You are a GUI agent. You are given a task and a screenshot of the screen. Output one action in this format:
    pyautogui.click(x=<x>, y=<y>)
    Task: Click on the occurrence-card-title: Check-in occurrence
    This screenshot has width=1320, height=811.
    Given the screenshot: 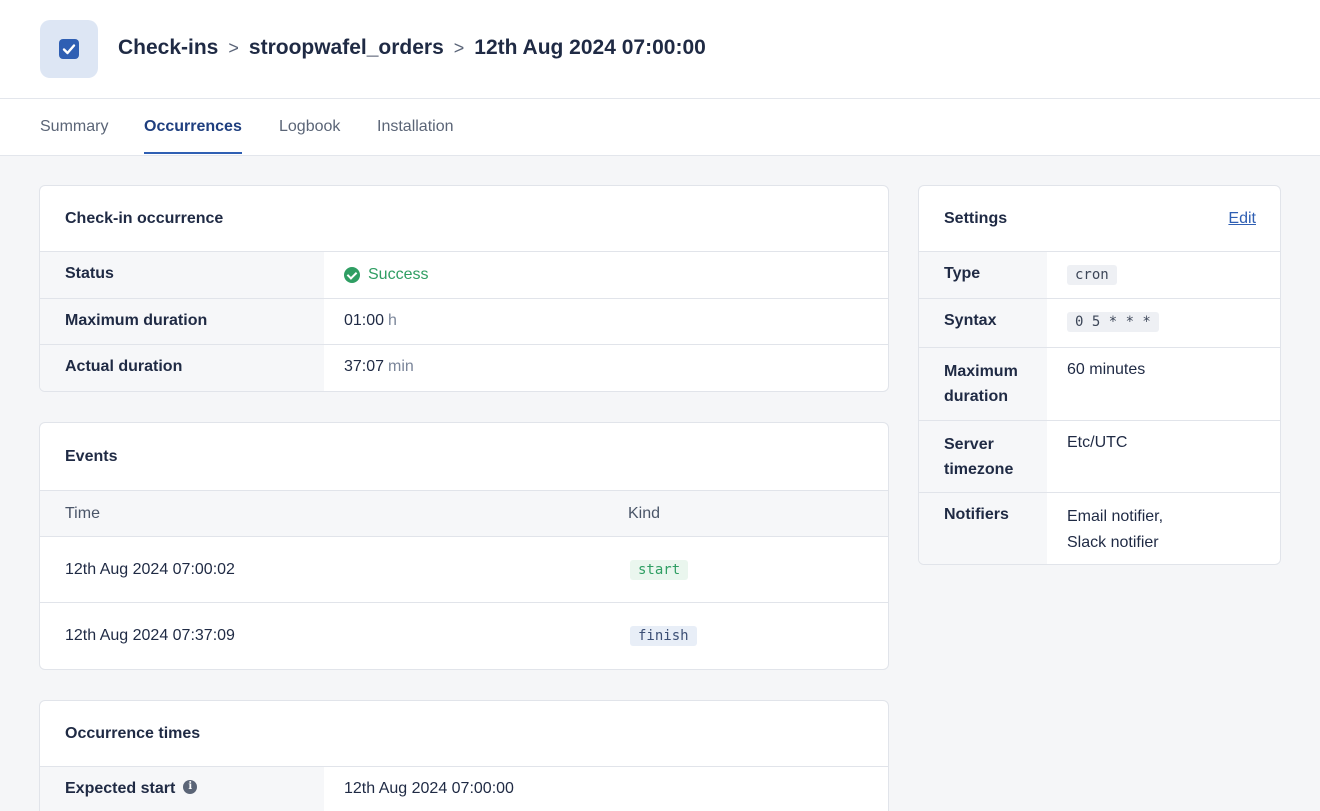 What is the action you would take?
    pyautogui.click(x=464, y=219)
    